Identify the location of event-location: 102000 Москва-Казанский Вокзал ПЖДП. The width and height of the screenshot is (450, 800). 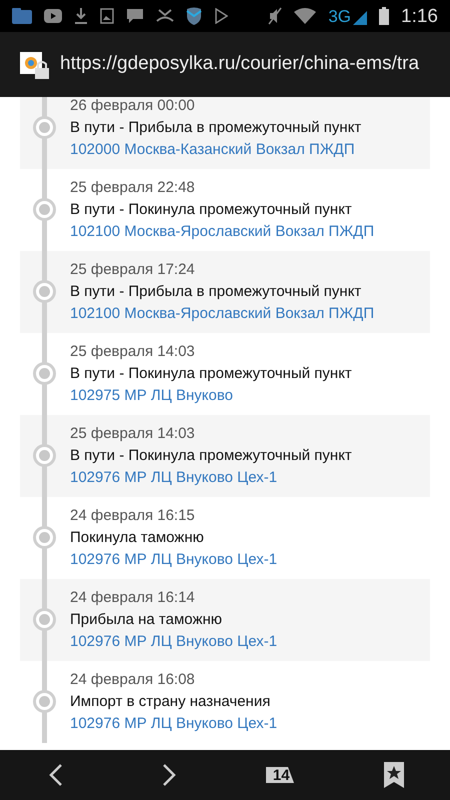
(212, 150).